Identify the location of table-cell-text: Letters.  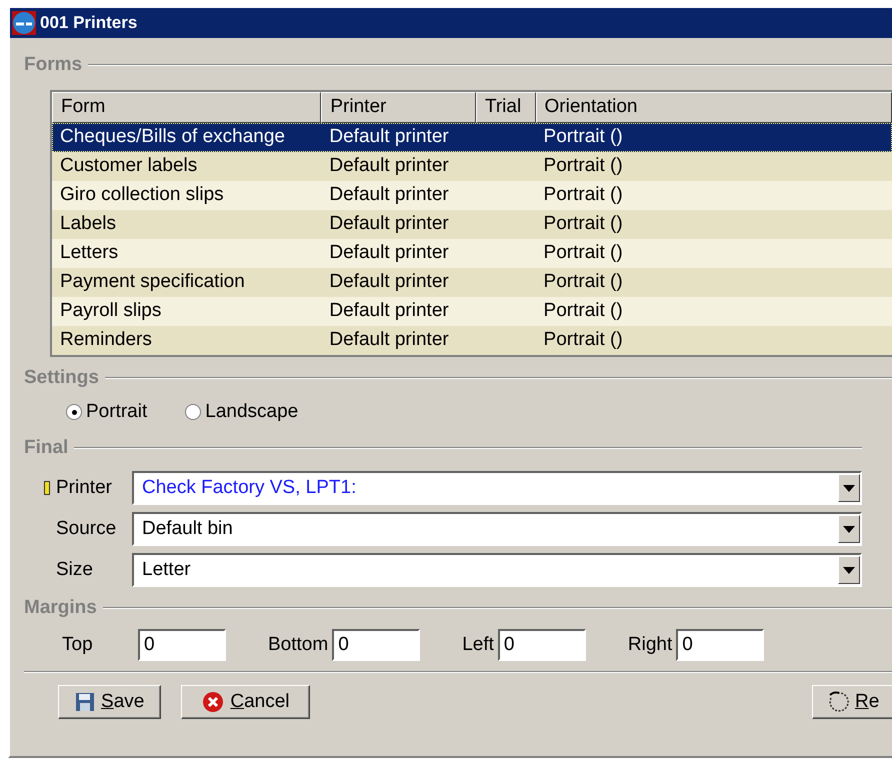
(89, 253).